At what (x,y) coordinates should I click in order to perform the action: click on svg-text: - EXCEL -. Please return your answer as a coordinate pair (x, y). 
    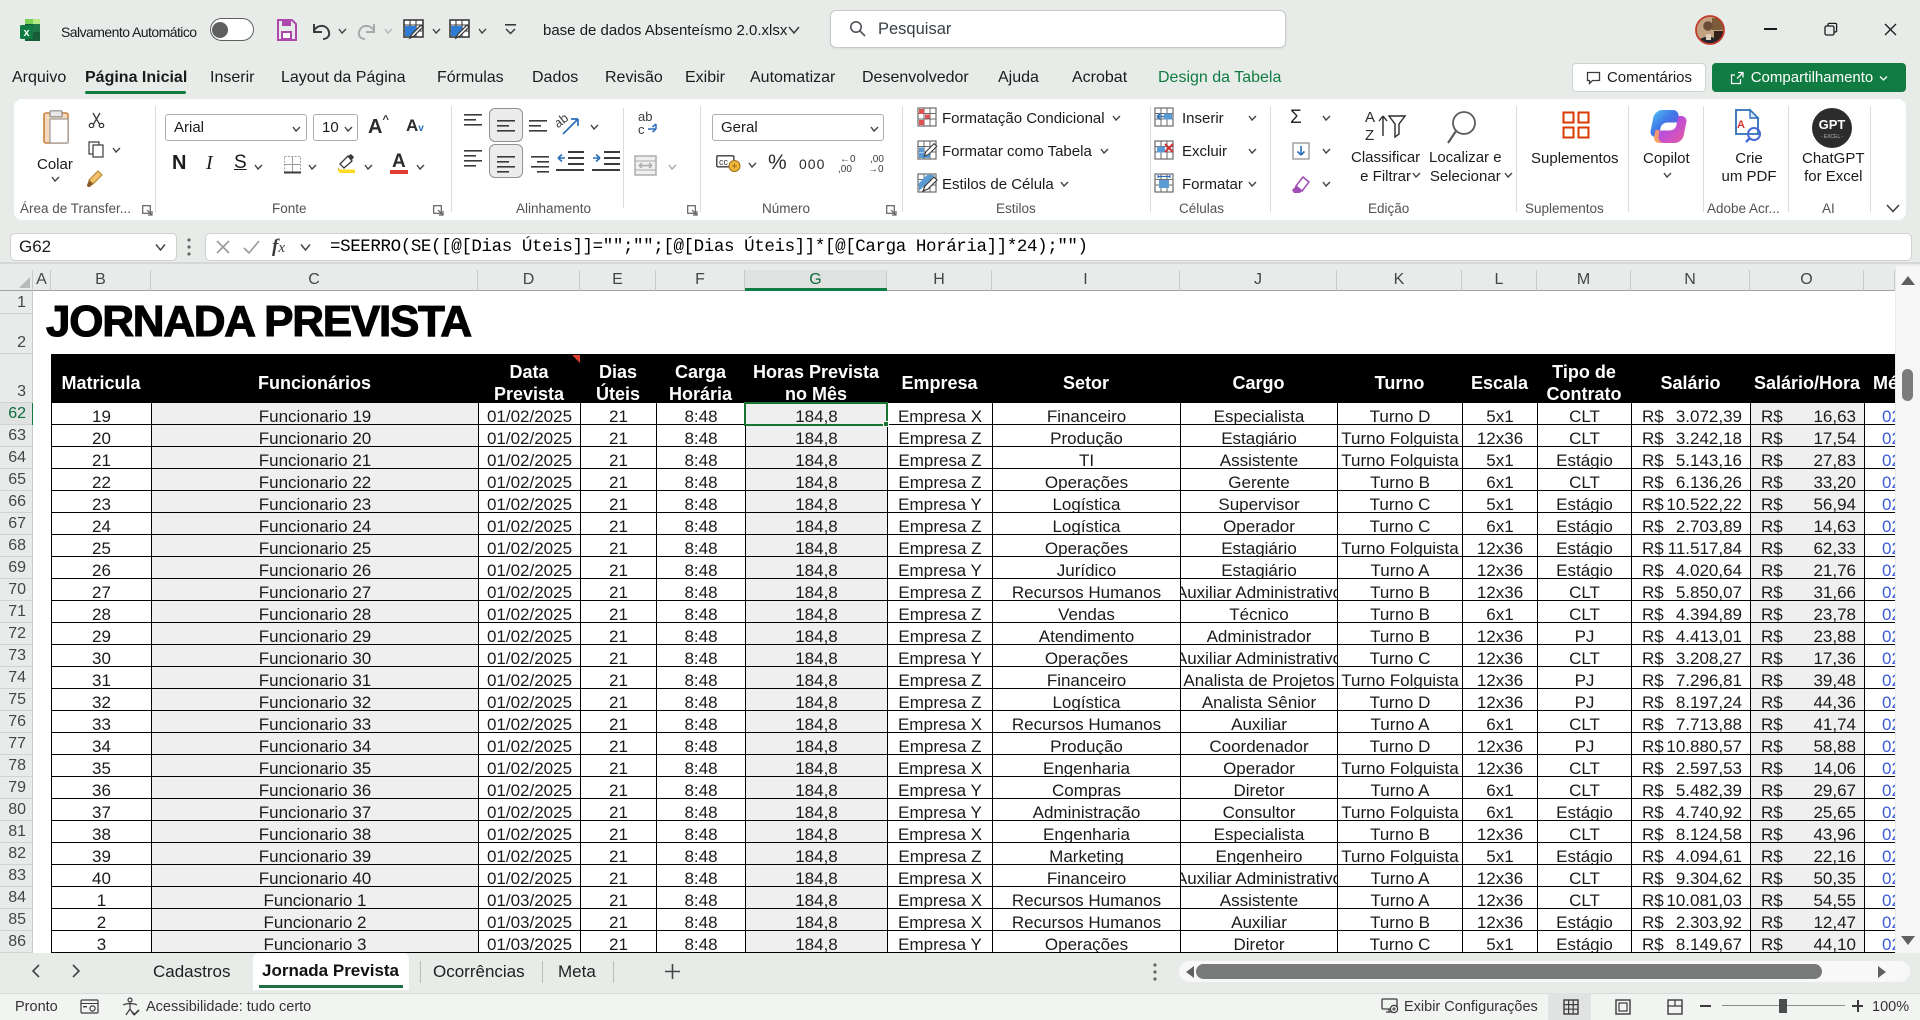
    Looking at the image, I should click on (1832, 137).